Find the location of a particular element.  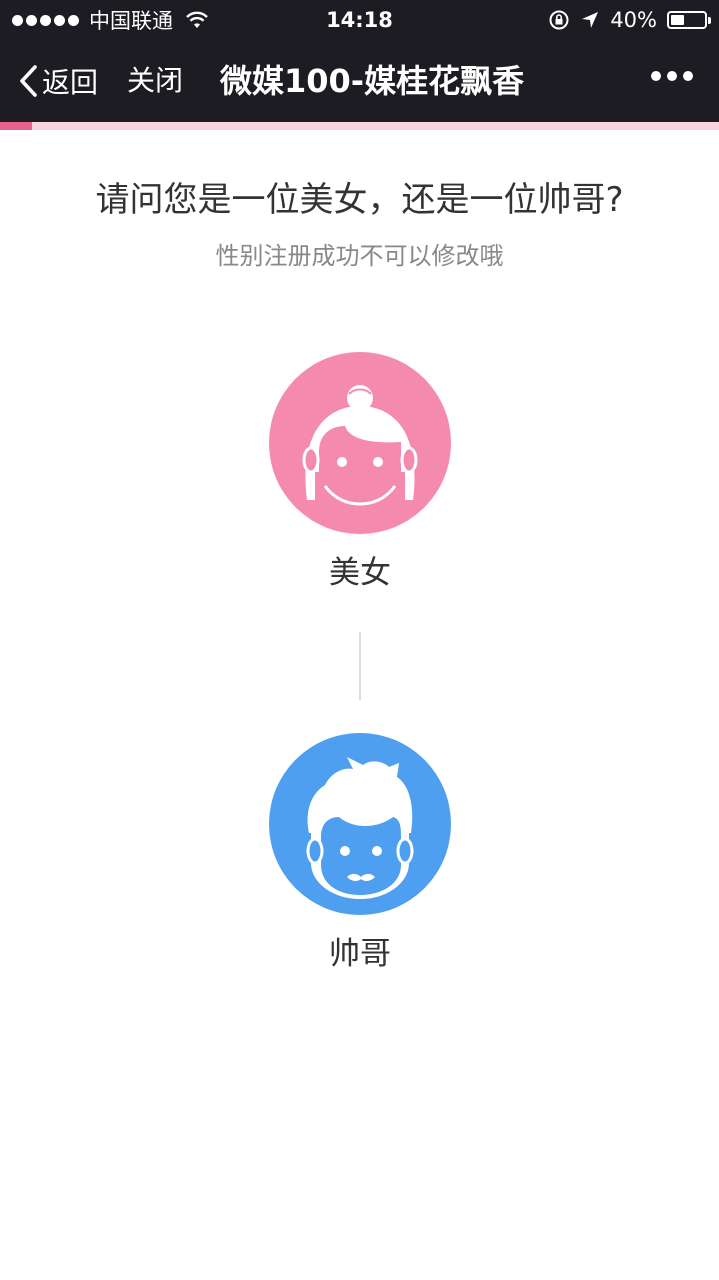

back-button: 返回 is located at coordinates (58, 81).